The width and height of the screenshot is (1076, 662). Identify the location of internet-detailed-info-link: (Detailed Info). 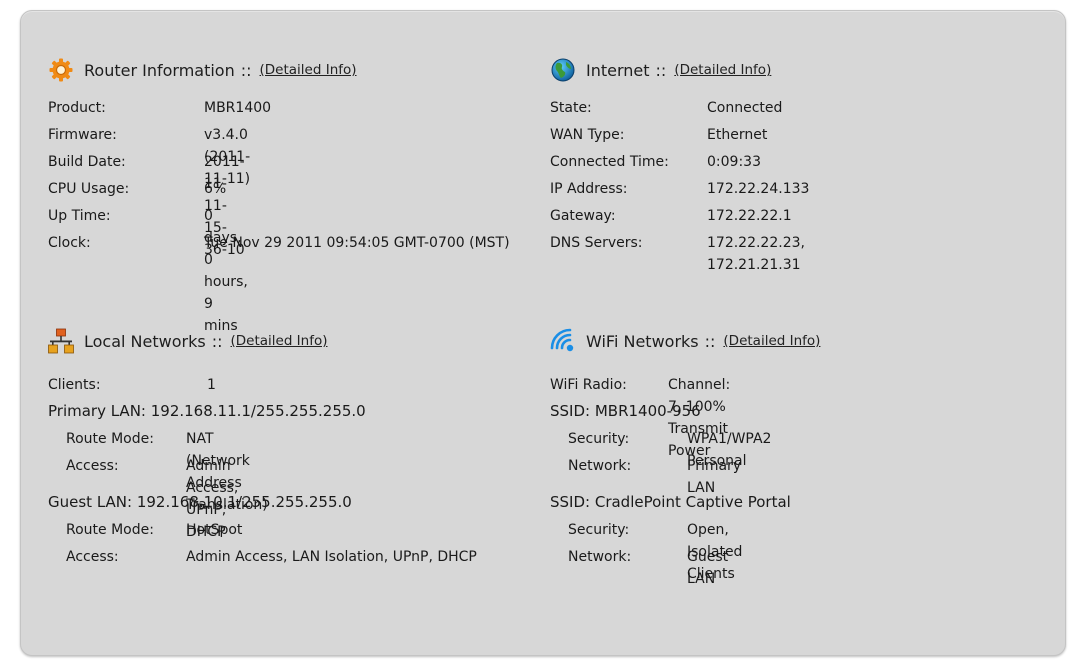
(722, 70).